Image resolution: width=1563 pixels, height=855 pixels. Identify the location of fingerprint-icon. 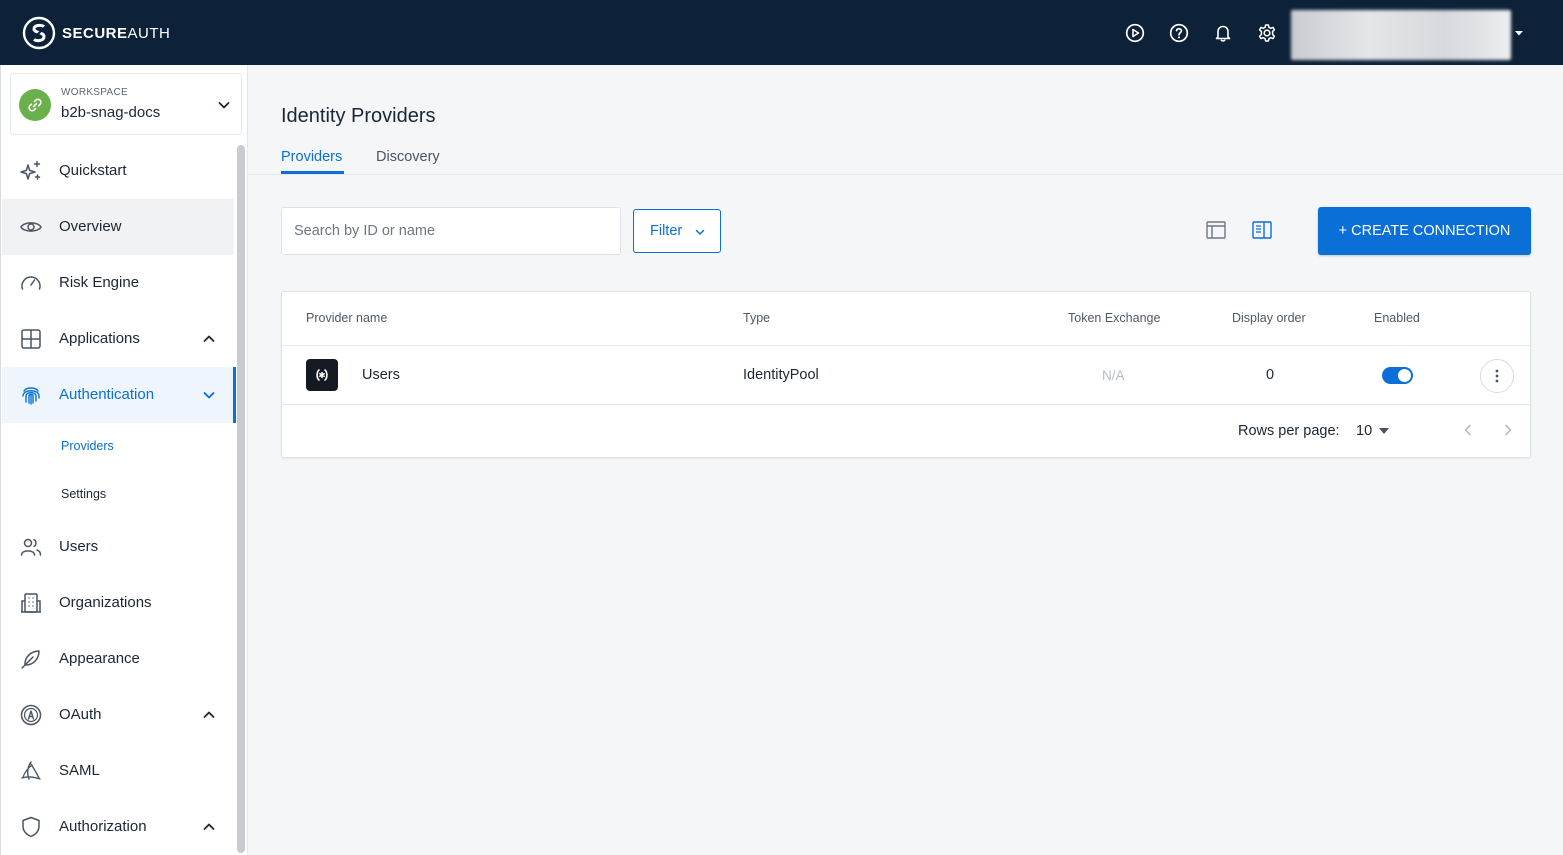
(31, 395).